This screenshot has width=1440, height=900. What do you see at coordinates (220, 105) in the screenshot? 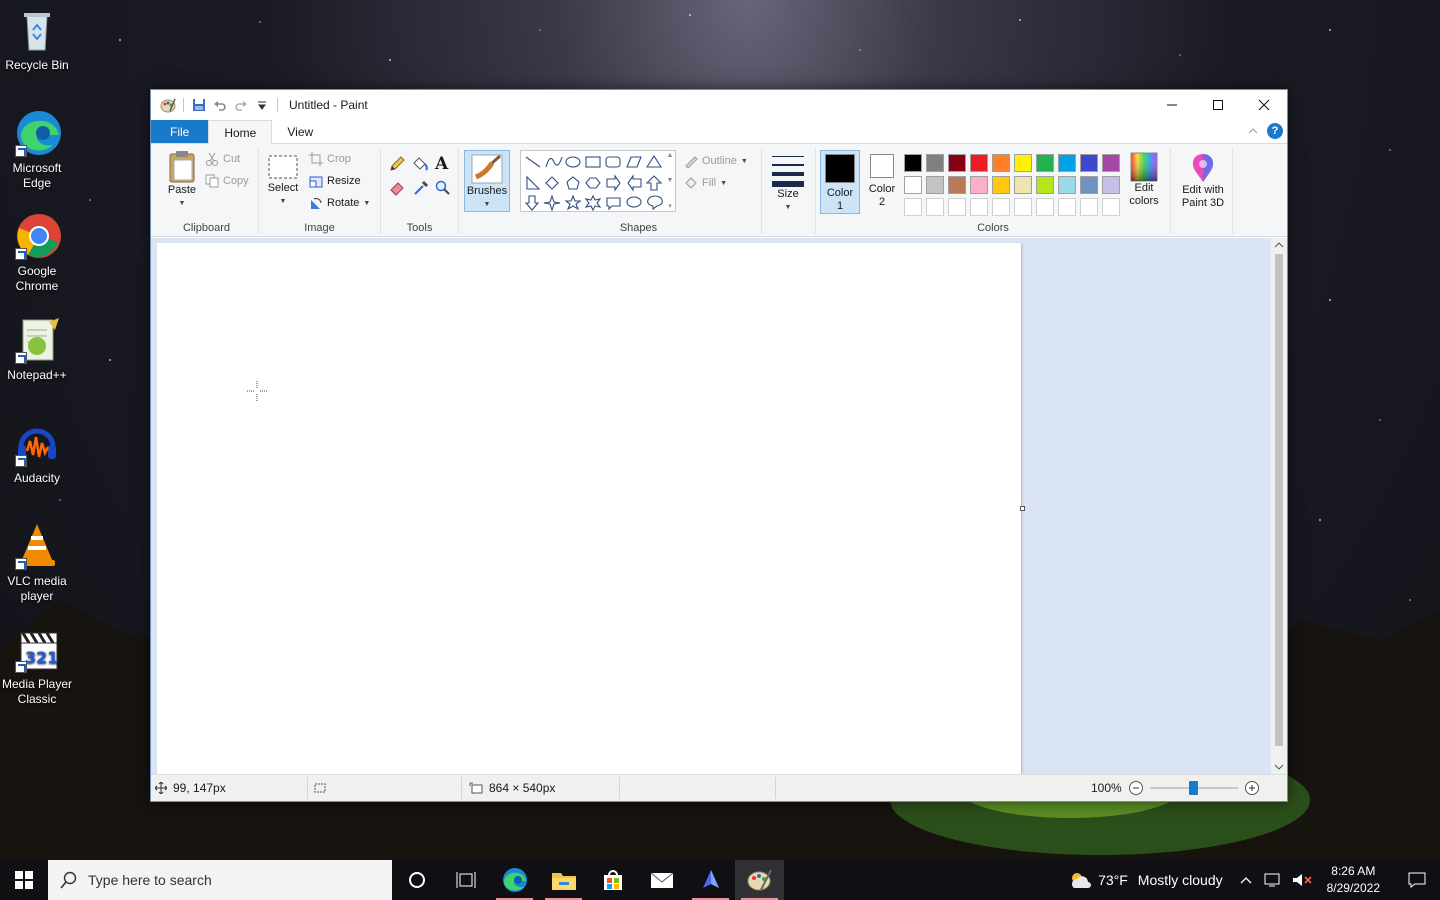
I see `undo-icon` at bounding box center [220, 105].